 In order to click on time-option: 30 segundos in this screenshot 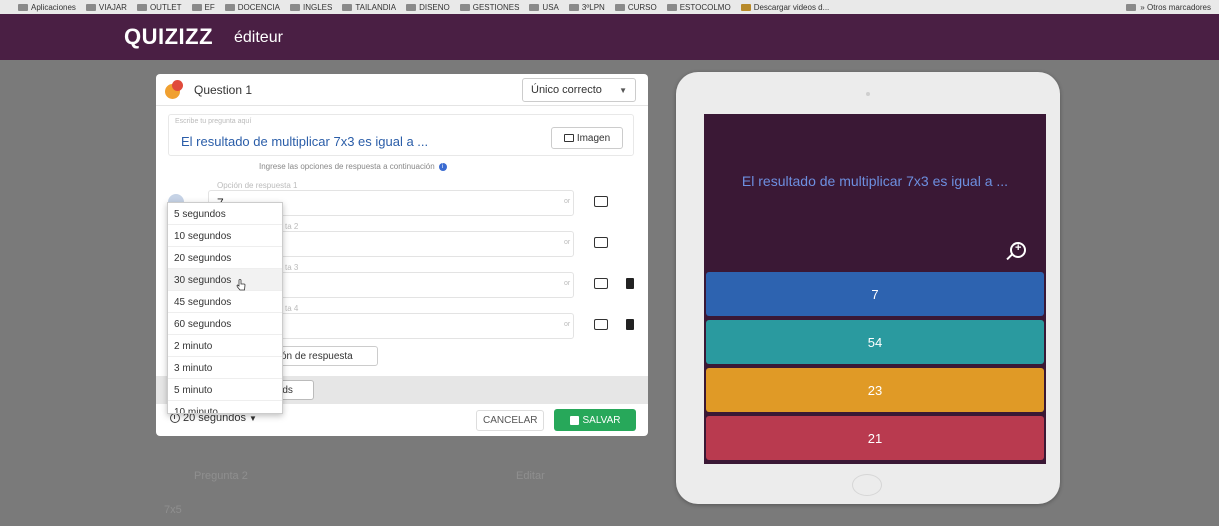, I will do `click(225, 280)`.